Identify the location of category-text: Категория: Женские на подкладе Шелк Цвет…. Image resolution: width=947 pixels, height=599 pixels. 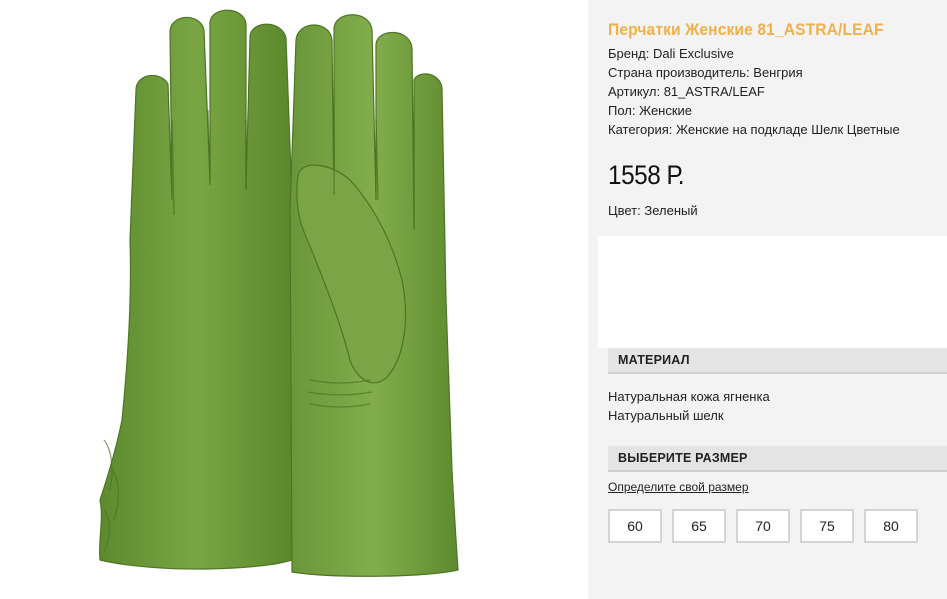
(754, 129).